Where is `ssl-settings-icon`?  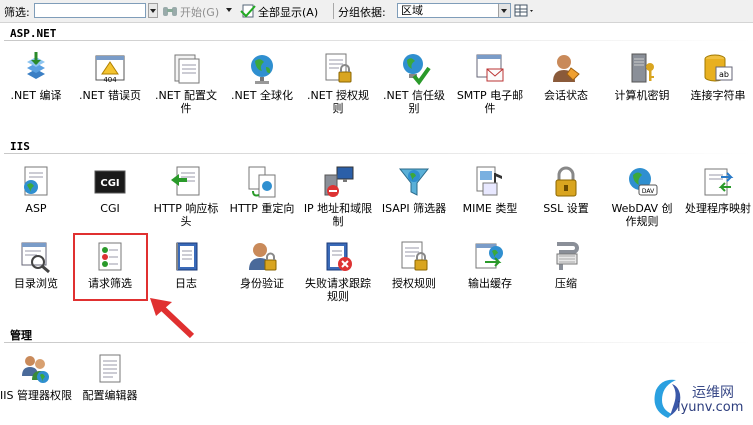 ssl-settings-icon is located at coordinates (566, 182).